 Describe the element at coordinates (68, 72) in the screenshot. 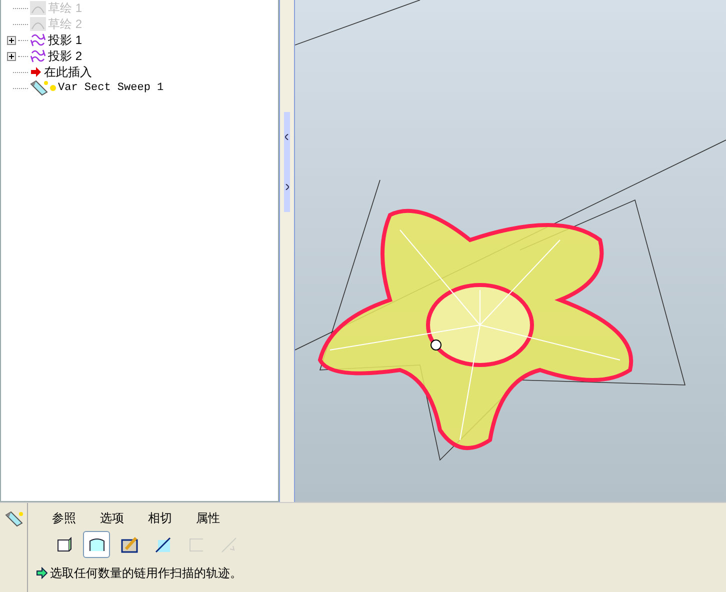

I see `tree-item: 在此插入` at that location.